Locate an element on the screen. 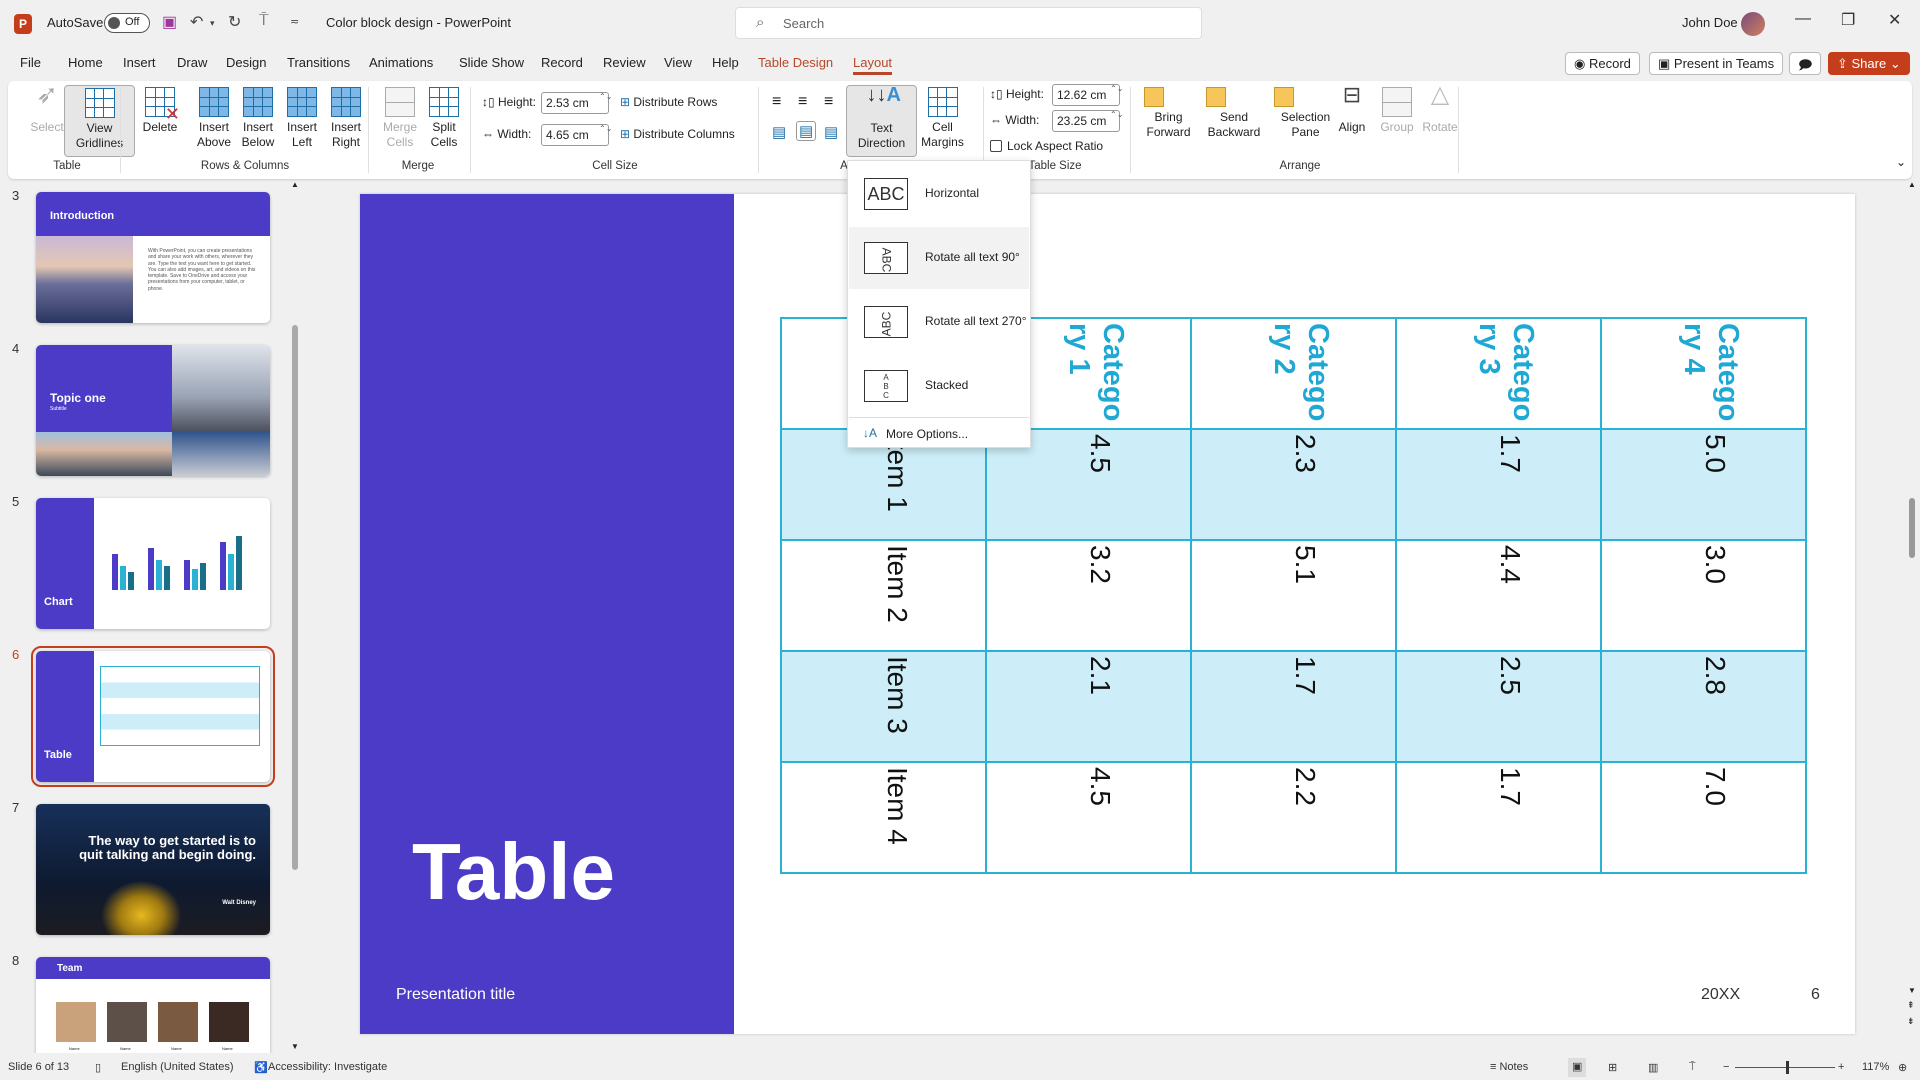  text-direction-button: ↓↓A Text Direction is located at coordinates (881, 121).